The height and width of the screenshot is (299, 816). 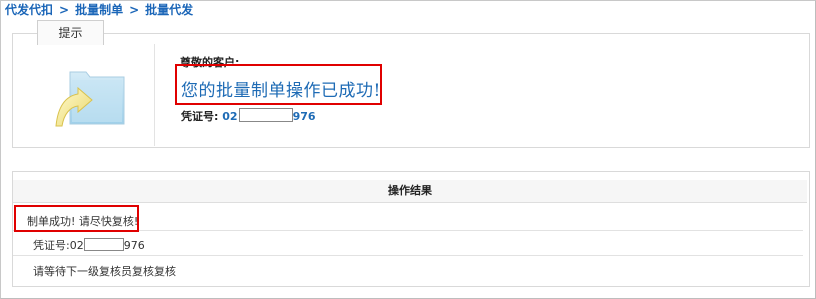 What do you see at coordinates (230, 116) in the screenshot?
I see `voucher-prefix: 02` at bounding box center [230, 116].